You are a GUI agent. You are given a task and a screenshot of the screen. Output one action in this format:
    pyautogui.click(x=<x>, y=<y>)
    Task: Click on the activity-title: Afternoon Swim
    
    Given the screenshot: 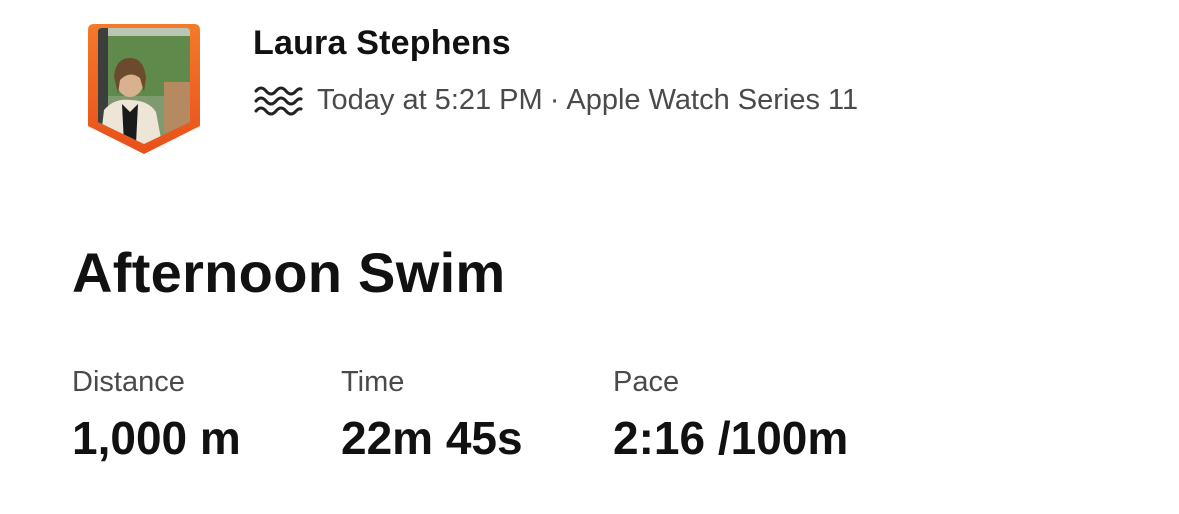 What is the action you would take?
    pyautogui.click(x=289, y=272)
    